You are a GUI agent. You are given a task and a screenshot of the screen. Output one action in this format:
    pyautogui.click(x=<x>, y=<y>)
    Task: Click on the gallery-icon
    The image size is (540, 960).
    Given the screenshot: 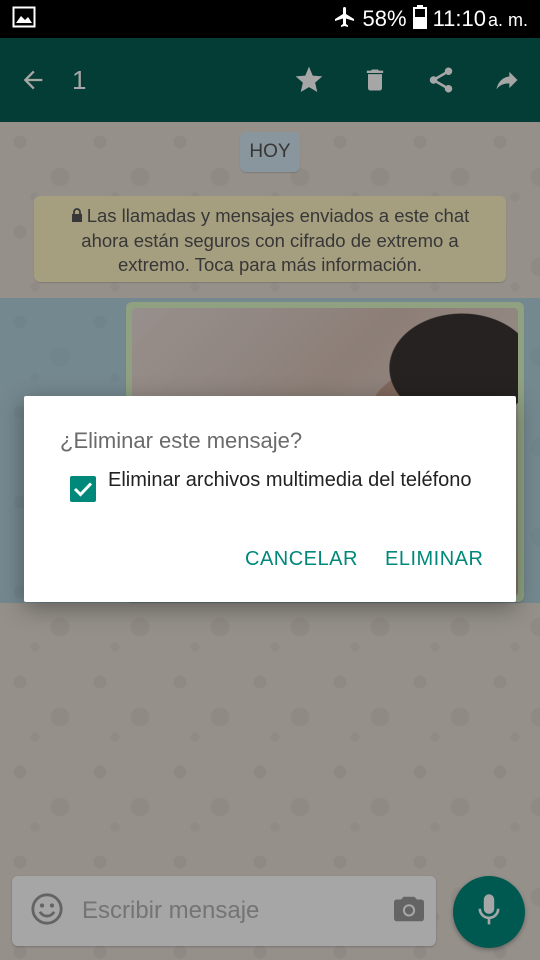 What is the action you would take?
    pyautogui.click(x=24, y=19)
    